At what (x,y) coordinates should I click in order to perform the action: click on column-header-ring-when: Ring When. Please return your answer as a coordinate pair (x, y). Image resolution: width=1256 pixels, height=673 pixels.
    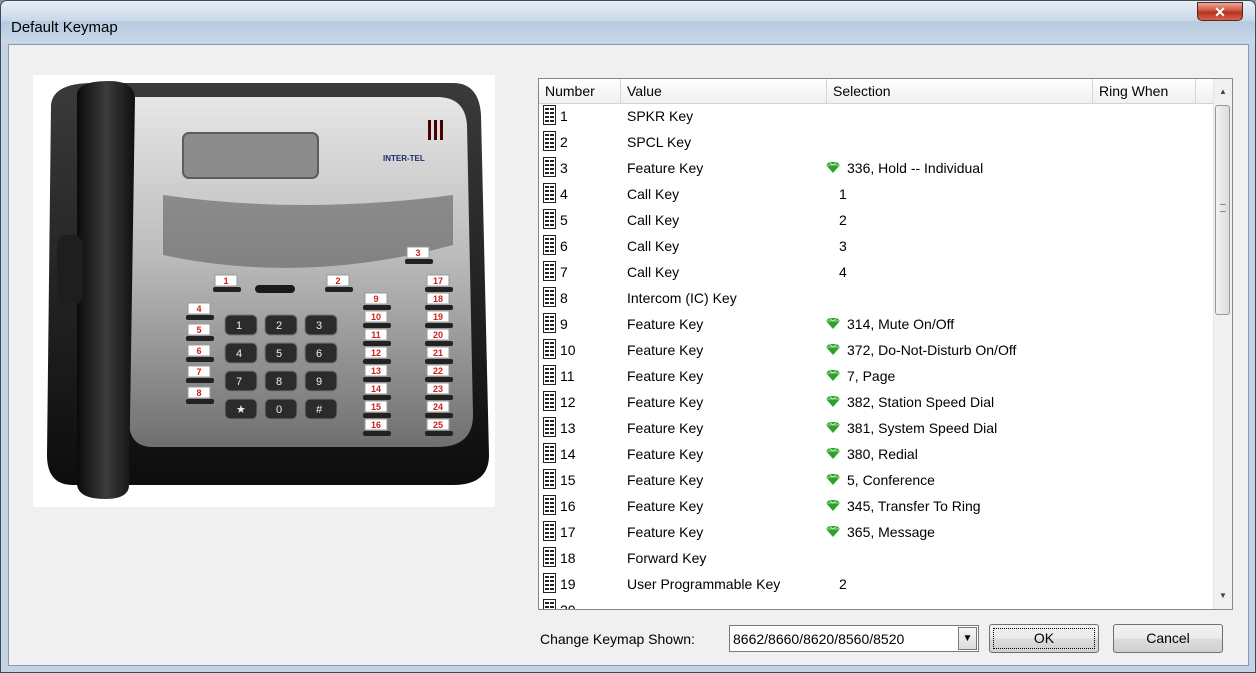
    Looking at the image, I should click on (1144, 91).